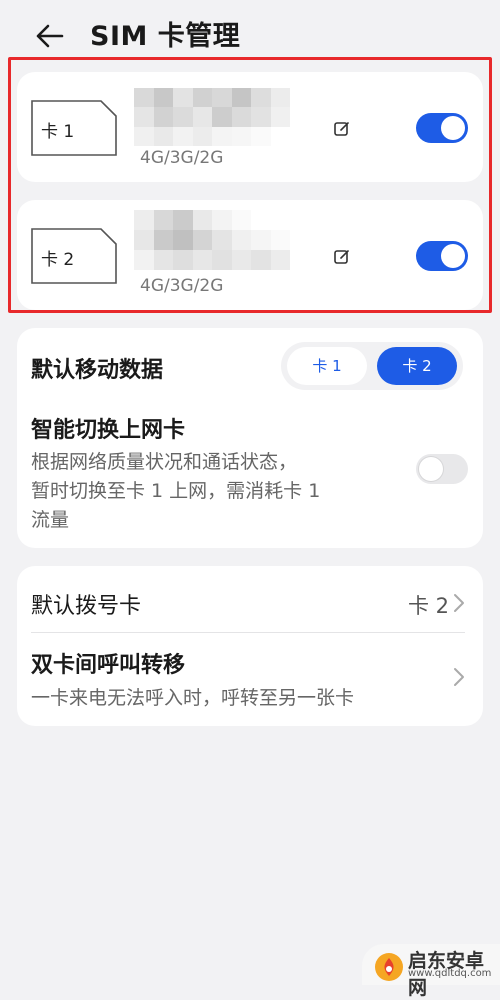 This screenshot has height=1000, width=500. I want to click on watermark: 启东安卓网 www.qdltdq.com, so click(431, 971).